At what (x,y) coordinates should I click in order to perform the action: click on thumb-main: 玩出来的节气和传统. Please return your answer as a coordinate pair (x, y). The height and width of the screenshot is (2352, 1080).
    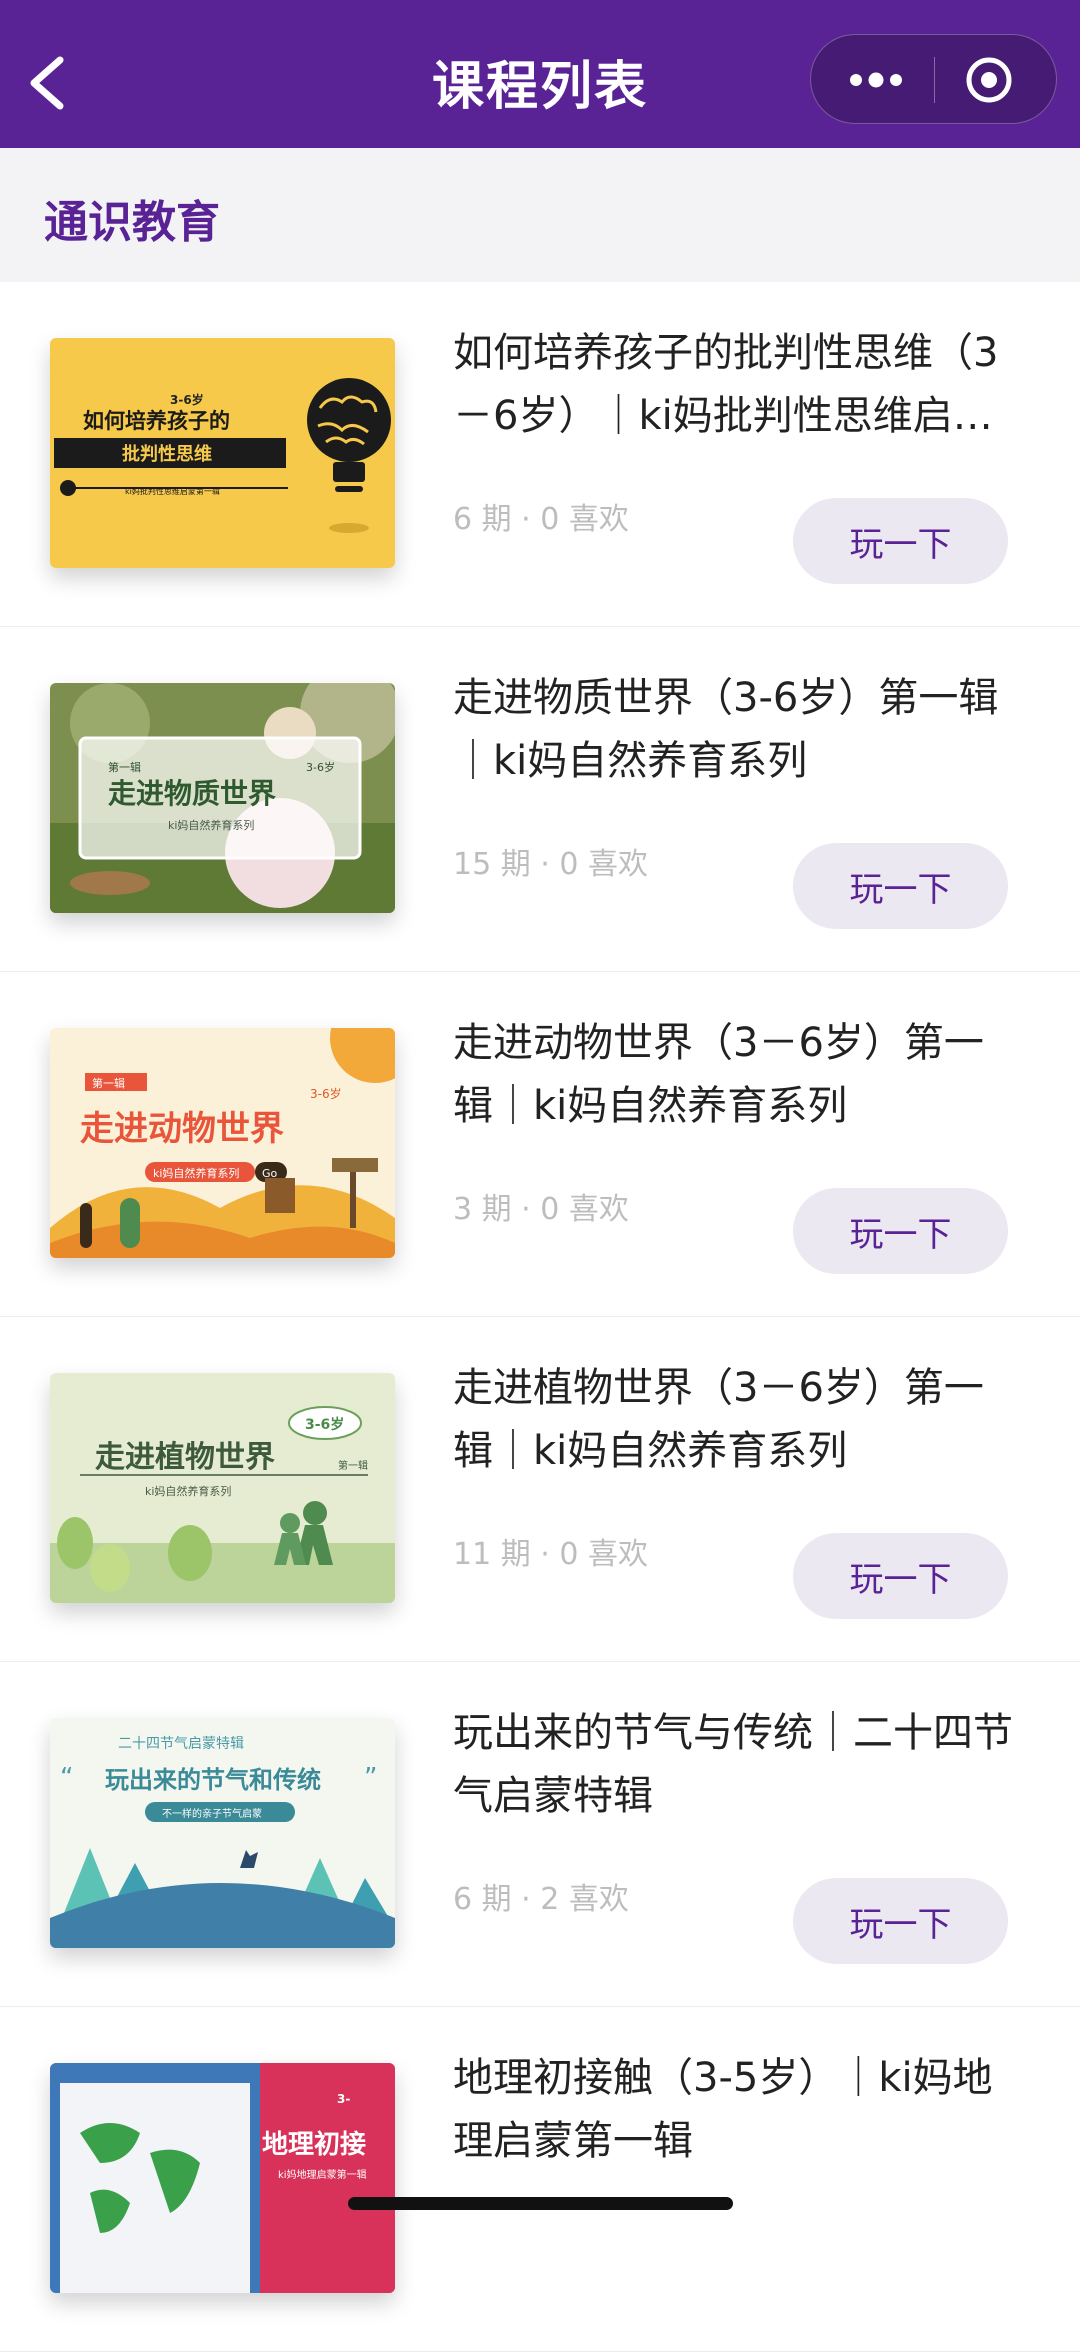
    Looking at the image, I should click on (213, 1780).